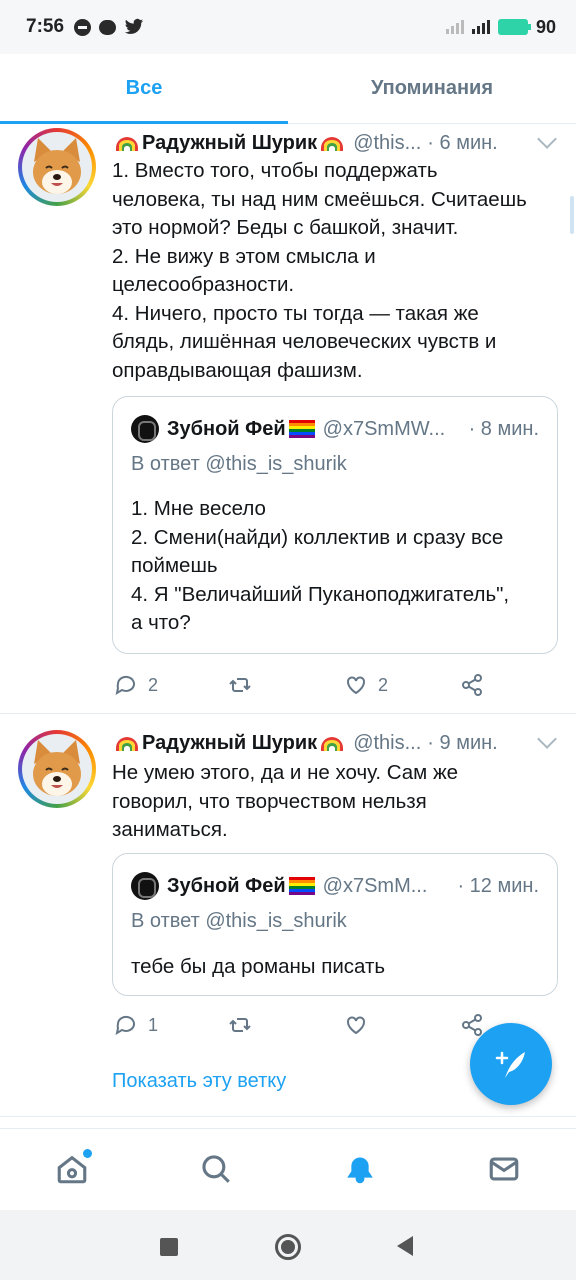  I want to click on tweet-header: Радужный Шурик @this... · 9 мин., so click(332, 743).